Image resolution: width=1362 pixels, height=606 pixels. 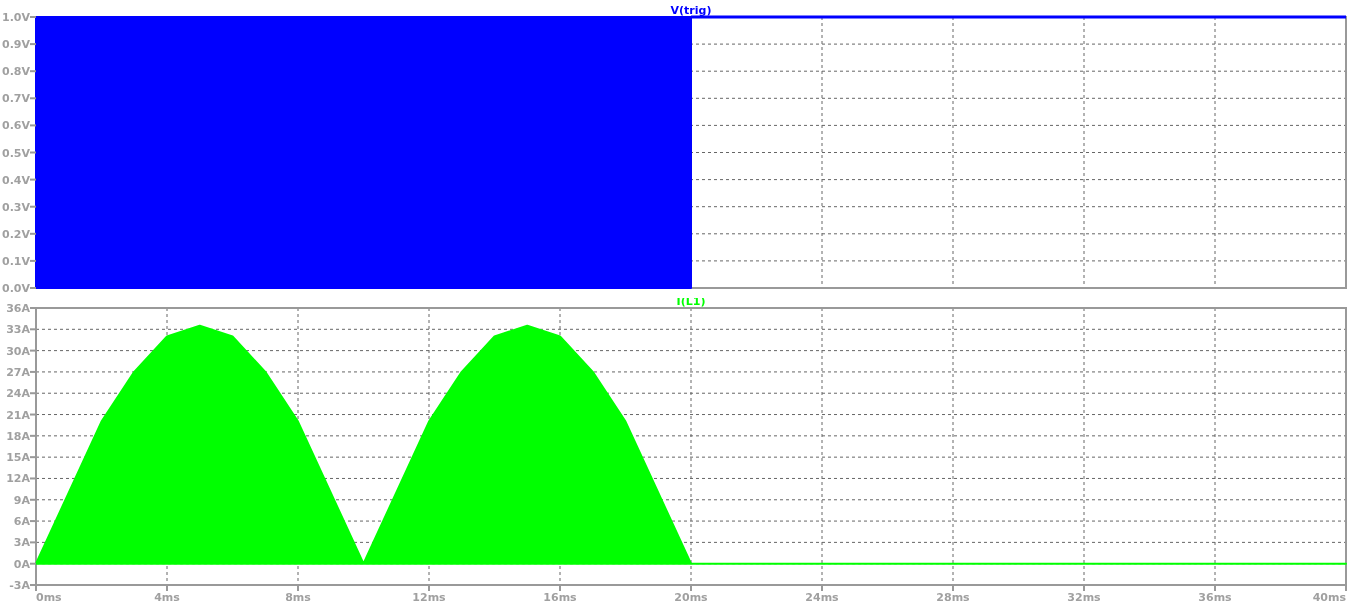 What do you see at coordinates (18, 351) in the screenshot?
I see `axis-tick-label: 30A` at bounding box center [18, 351].